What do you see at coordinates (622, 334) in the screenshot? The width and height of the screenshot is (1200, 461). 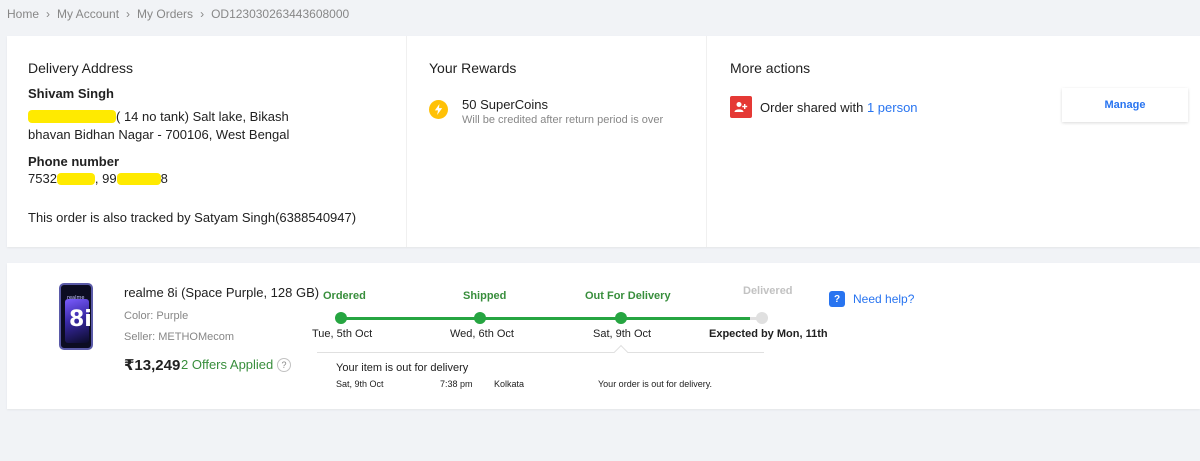 I see `stage-out-for-delivery-date: Sat, 9th Oct` at bounding box center [622, 334].